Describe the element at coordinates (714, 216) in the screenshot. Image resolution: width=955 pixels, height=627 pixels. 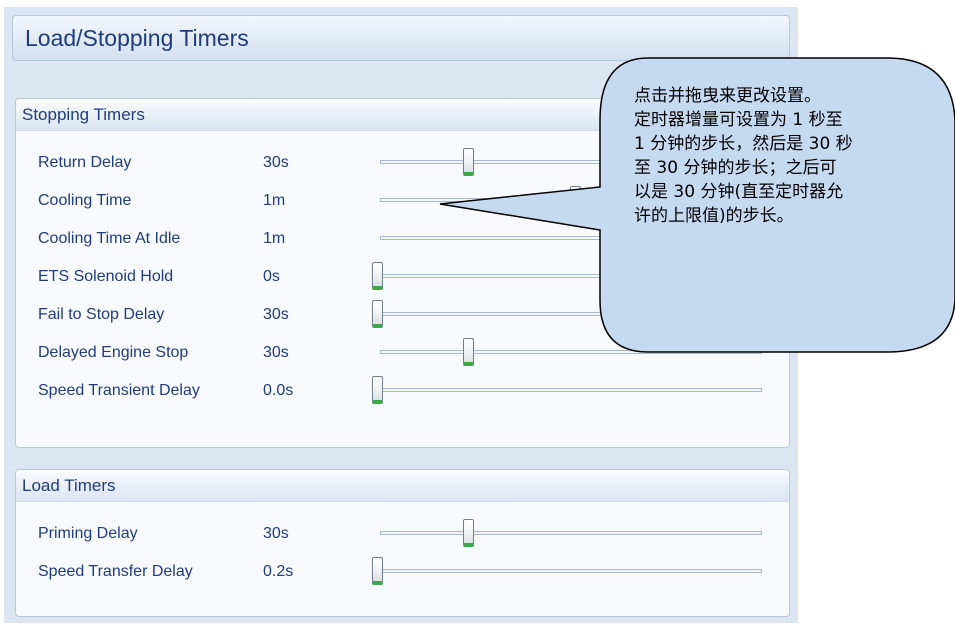
I see `callout-line: 许的上限值)的步长。` at that location.